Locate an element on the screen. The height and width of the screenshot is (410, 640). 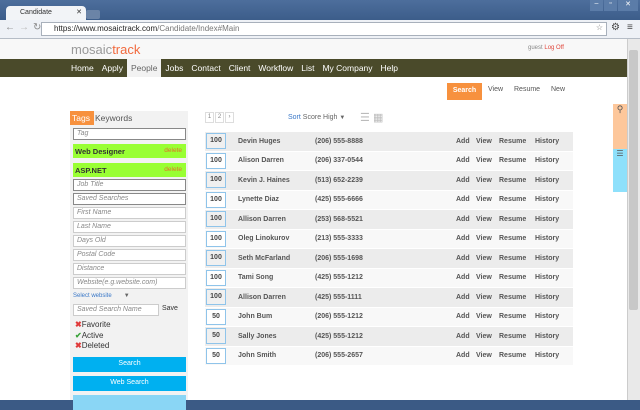
close-tab-icon: ✕ is located at coordinates (79, 12).